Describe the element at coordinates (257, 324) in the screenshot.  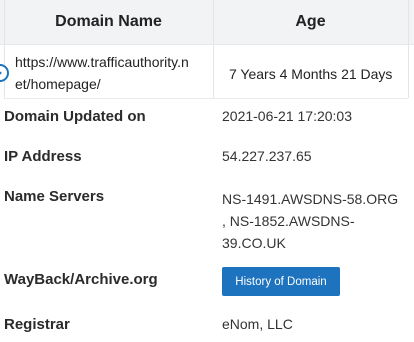
I see `registrar-value: eNom, LLC` at that location.